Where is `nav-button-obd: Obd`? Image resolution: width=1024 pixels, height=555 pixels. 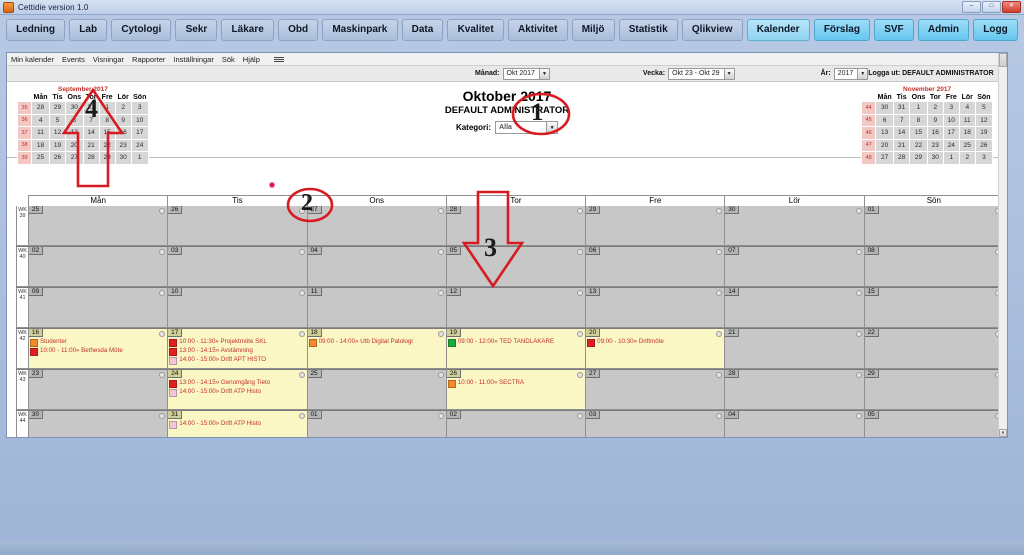 nav-button-obd: Obd is located at coordinates (298, 30).